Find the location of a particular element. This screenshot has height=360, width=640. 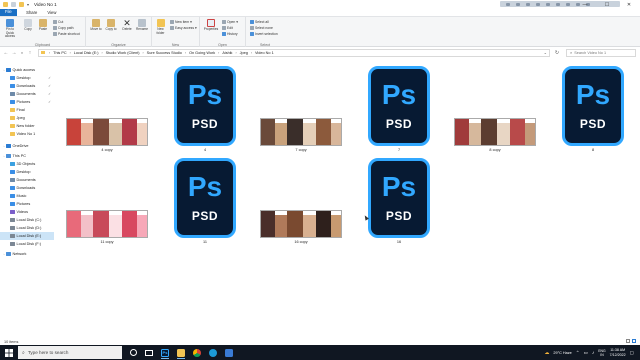

recent-dropdown: ▾ is located at coordinates (22, 53).